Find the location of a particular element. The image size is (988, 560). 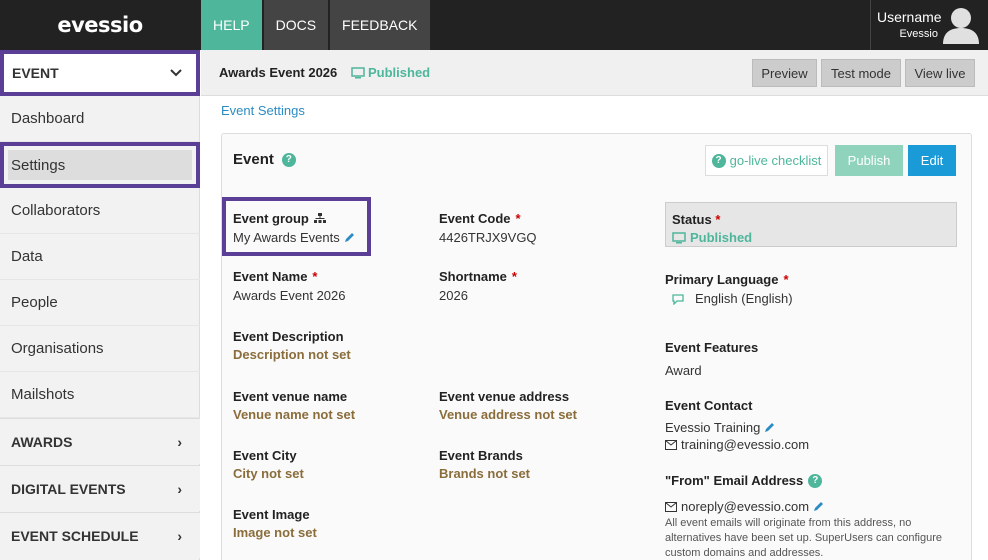

page-title: Awards Event 2026 is located at coordinates (278, 72).